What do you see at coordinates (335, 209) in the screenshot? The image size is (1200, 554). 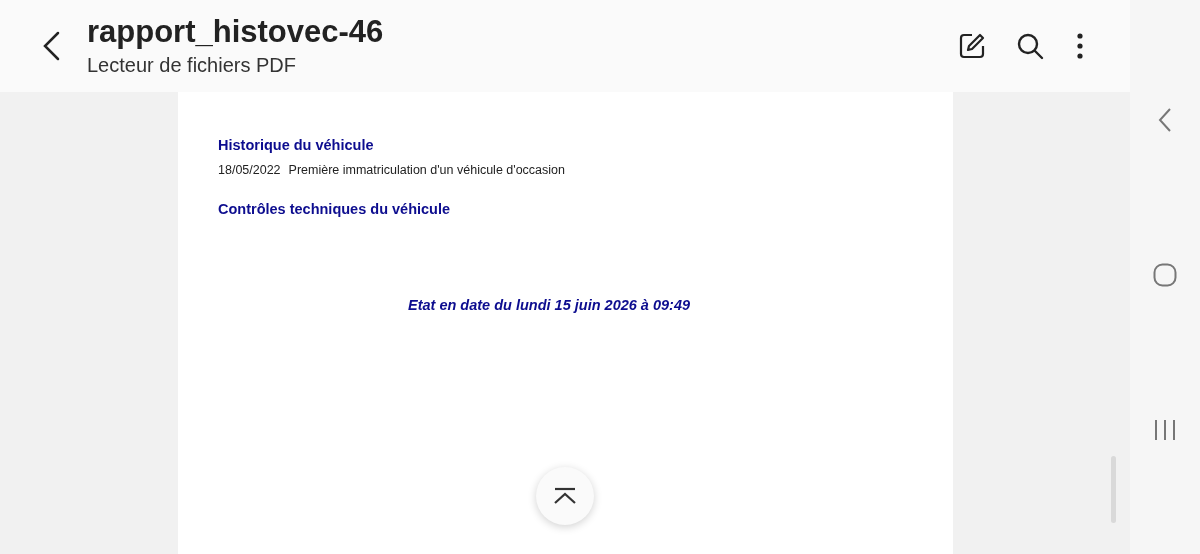 I see `section-heading: Contrôles techniques du véhicule` at bounding box center [335, 209].